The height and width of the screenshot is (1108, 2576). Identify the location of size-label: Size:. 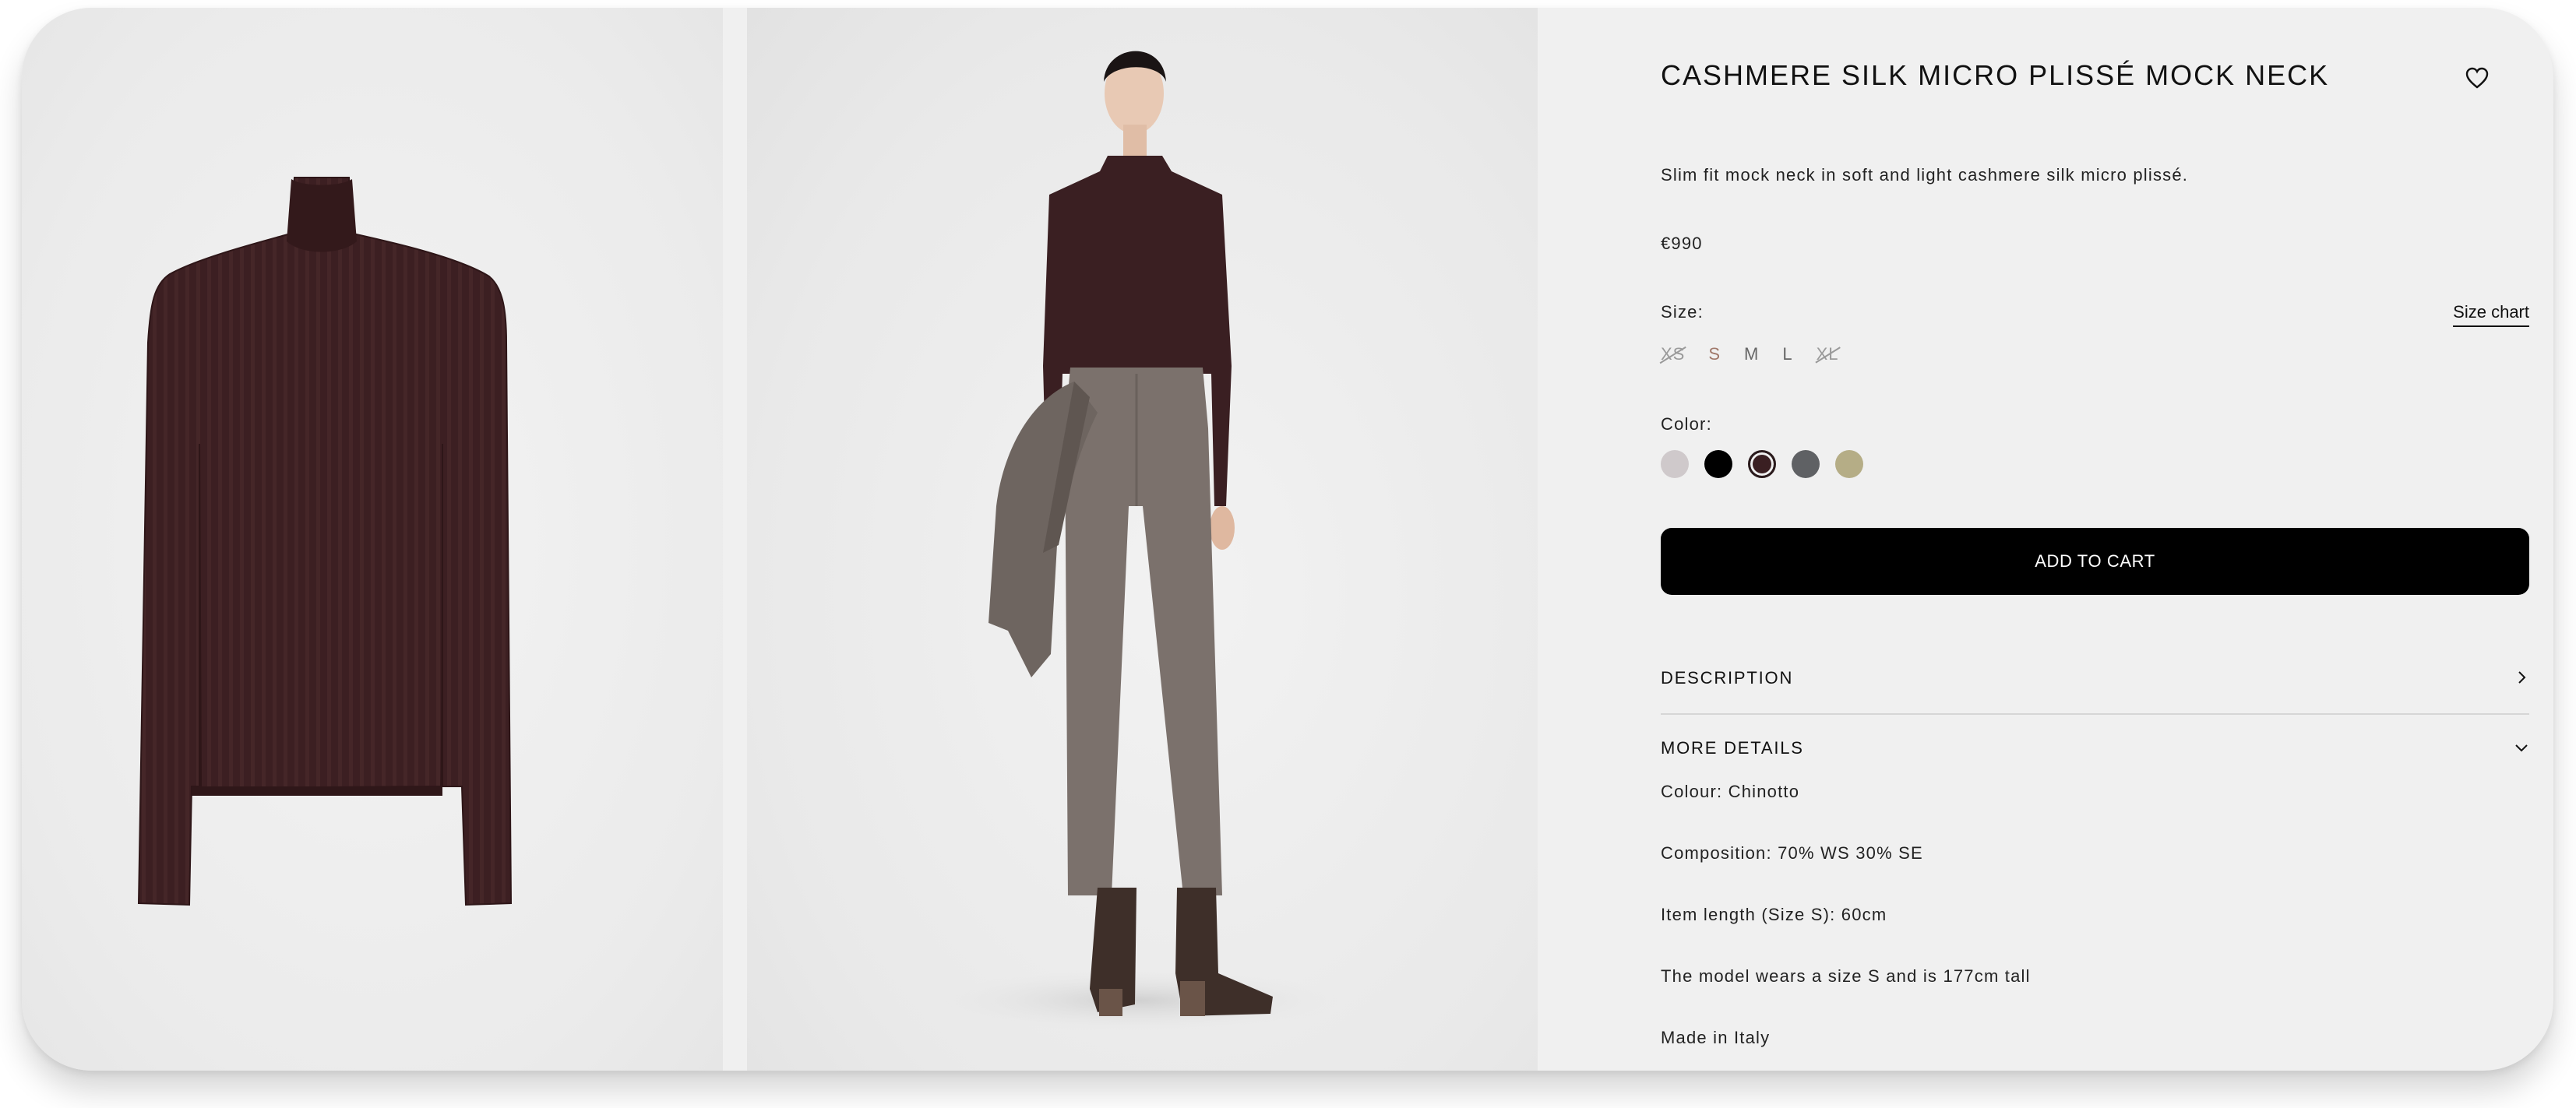
(1682, 312).